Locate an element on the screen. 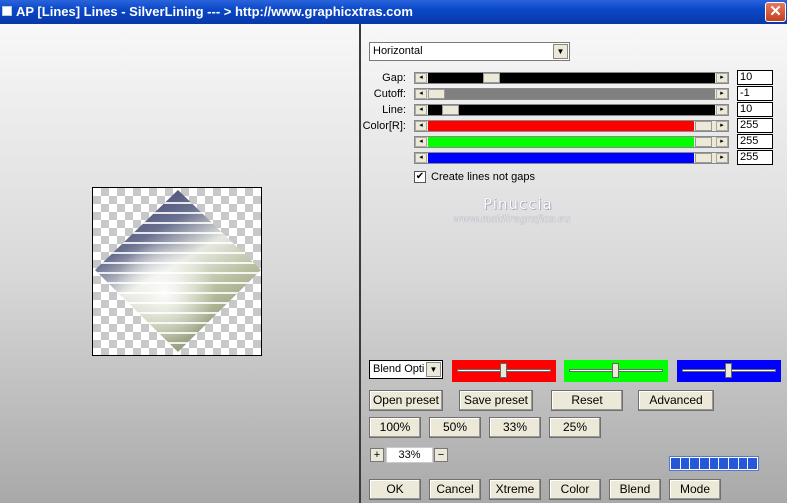 Image resolution: width=787 pixels, height=503 pixels. line-label: Line: is located at coordinates (394, 110).